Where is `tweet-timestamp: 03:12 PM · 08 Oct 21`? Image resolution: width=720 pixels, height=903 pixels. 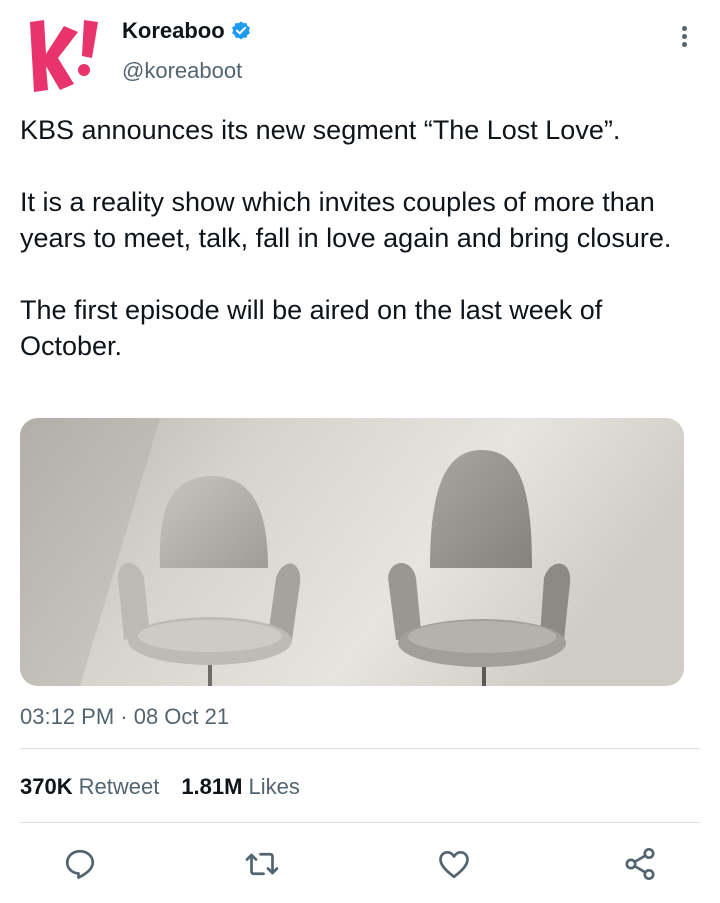
tweet-timestamp: 03:12 PM · 08 Oct 21 is located at coordinates (124, 717).